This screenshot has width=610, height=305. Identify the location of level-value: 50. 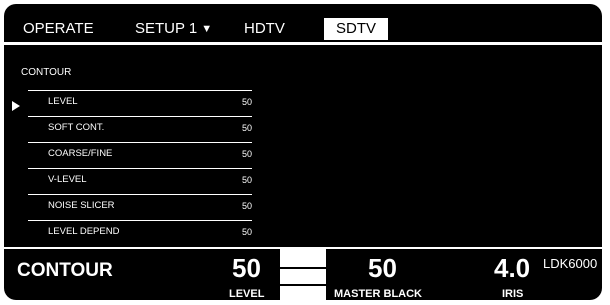
(246, 268).